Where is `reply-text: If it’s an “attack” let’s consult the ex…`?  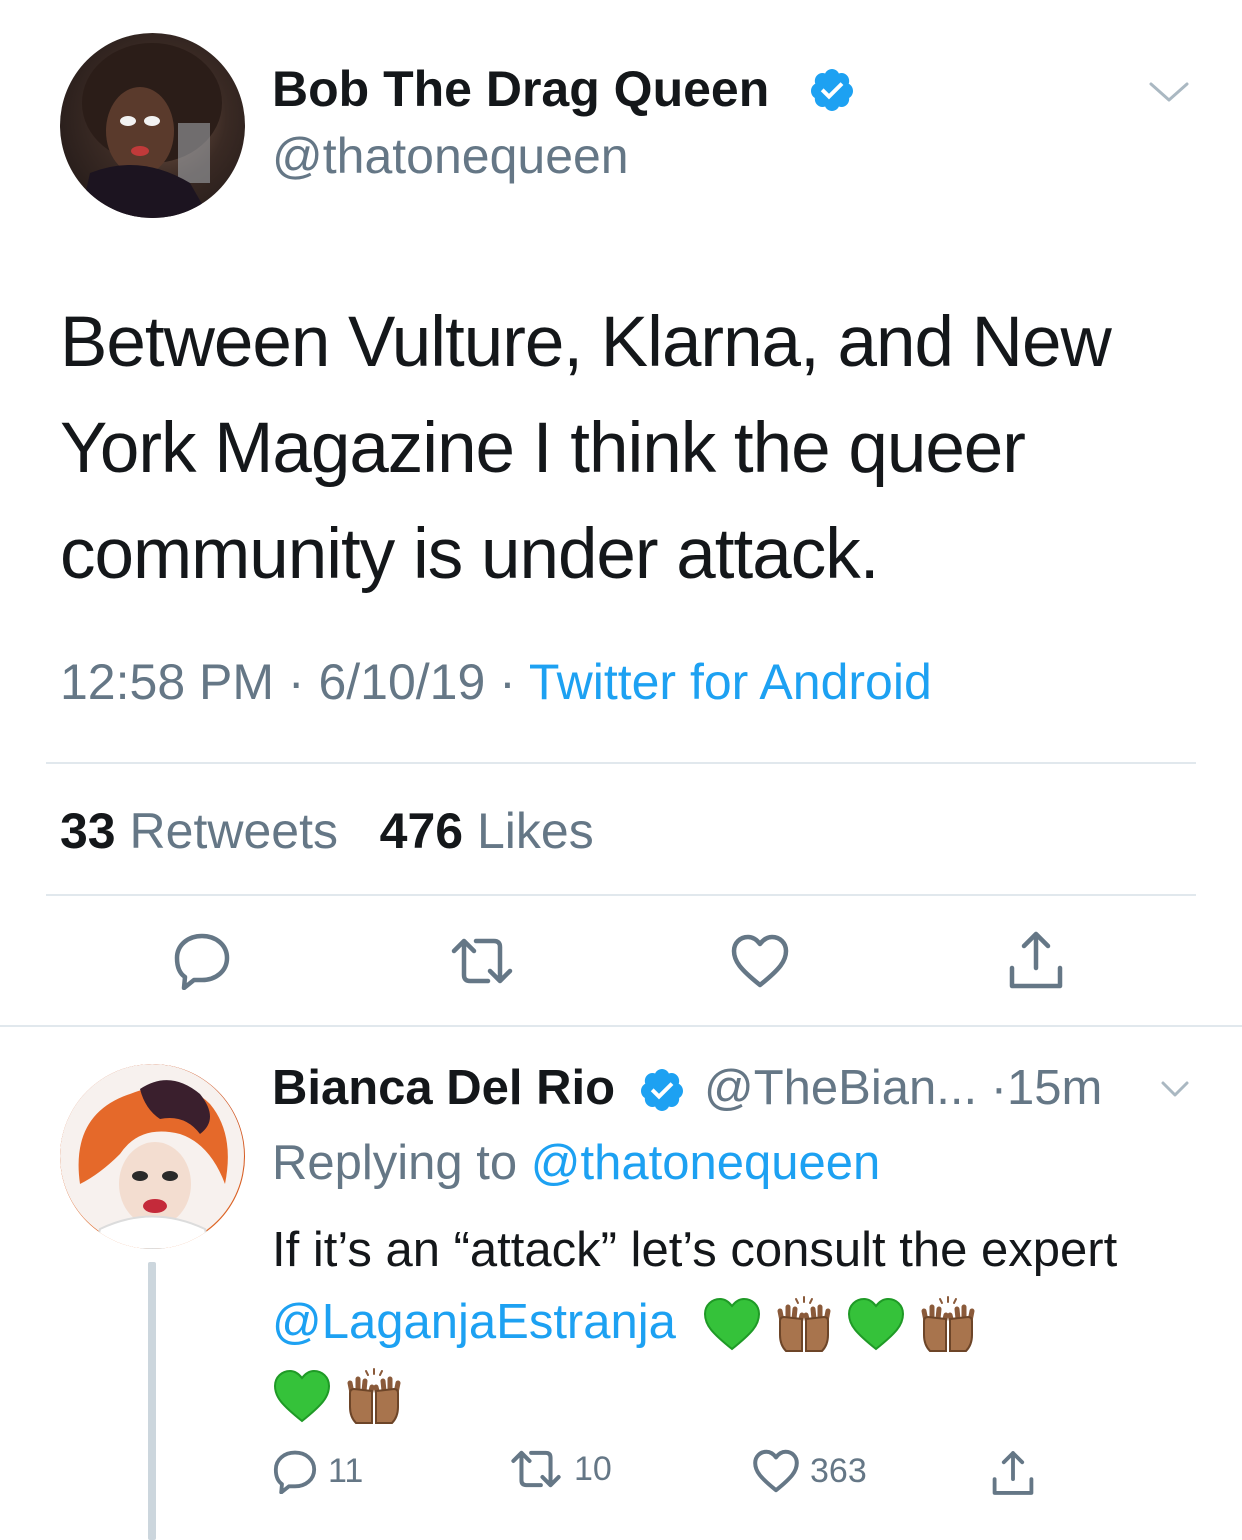 reply-text: If it’s an “attack” let’s consult the ex… is located at coordinates (737, 1322).